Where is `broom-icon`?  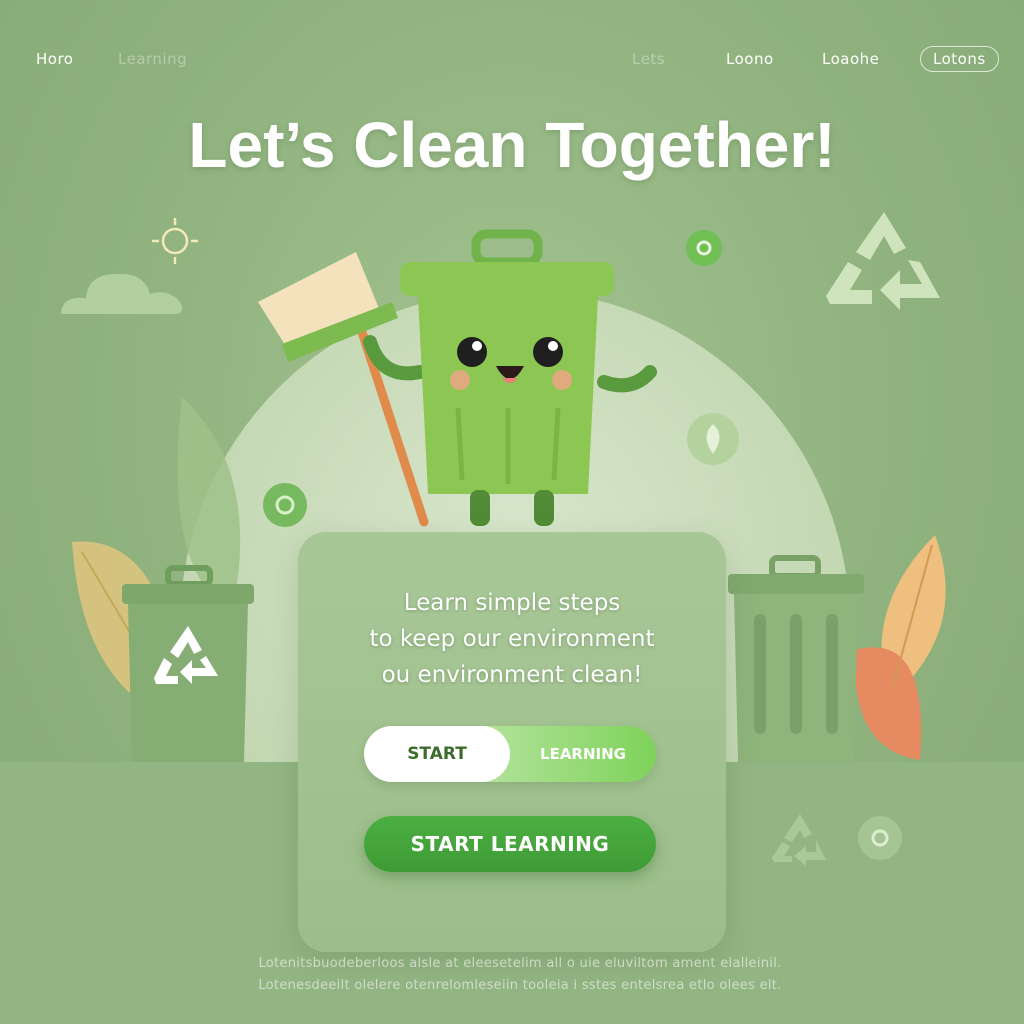 broom-icon is located at coordinates (343, 389).